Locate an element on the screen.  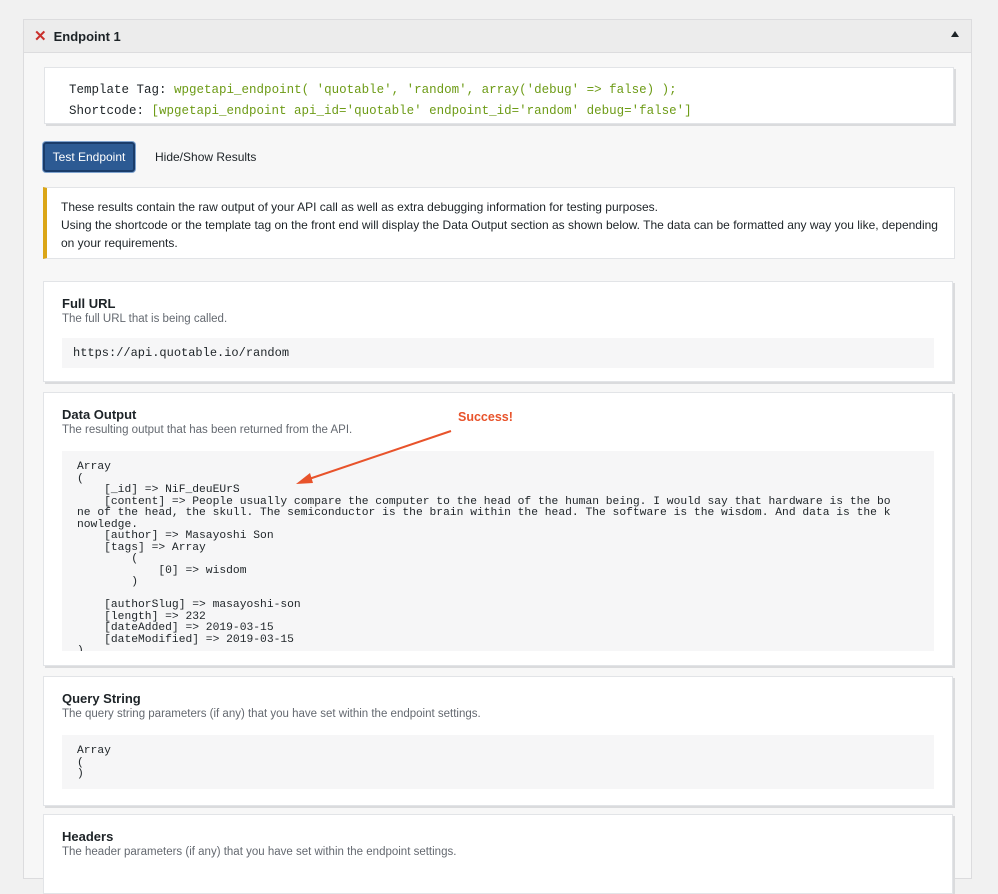
query-string-title: Query String is located at coordinates (101, 698).